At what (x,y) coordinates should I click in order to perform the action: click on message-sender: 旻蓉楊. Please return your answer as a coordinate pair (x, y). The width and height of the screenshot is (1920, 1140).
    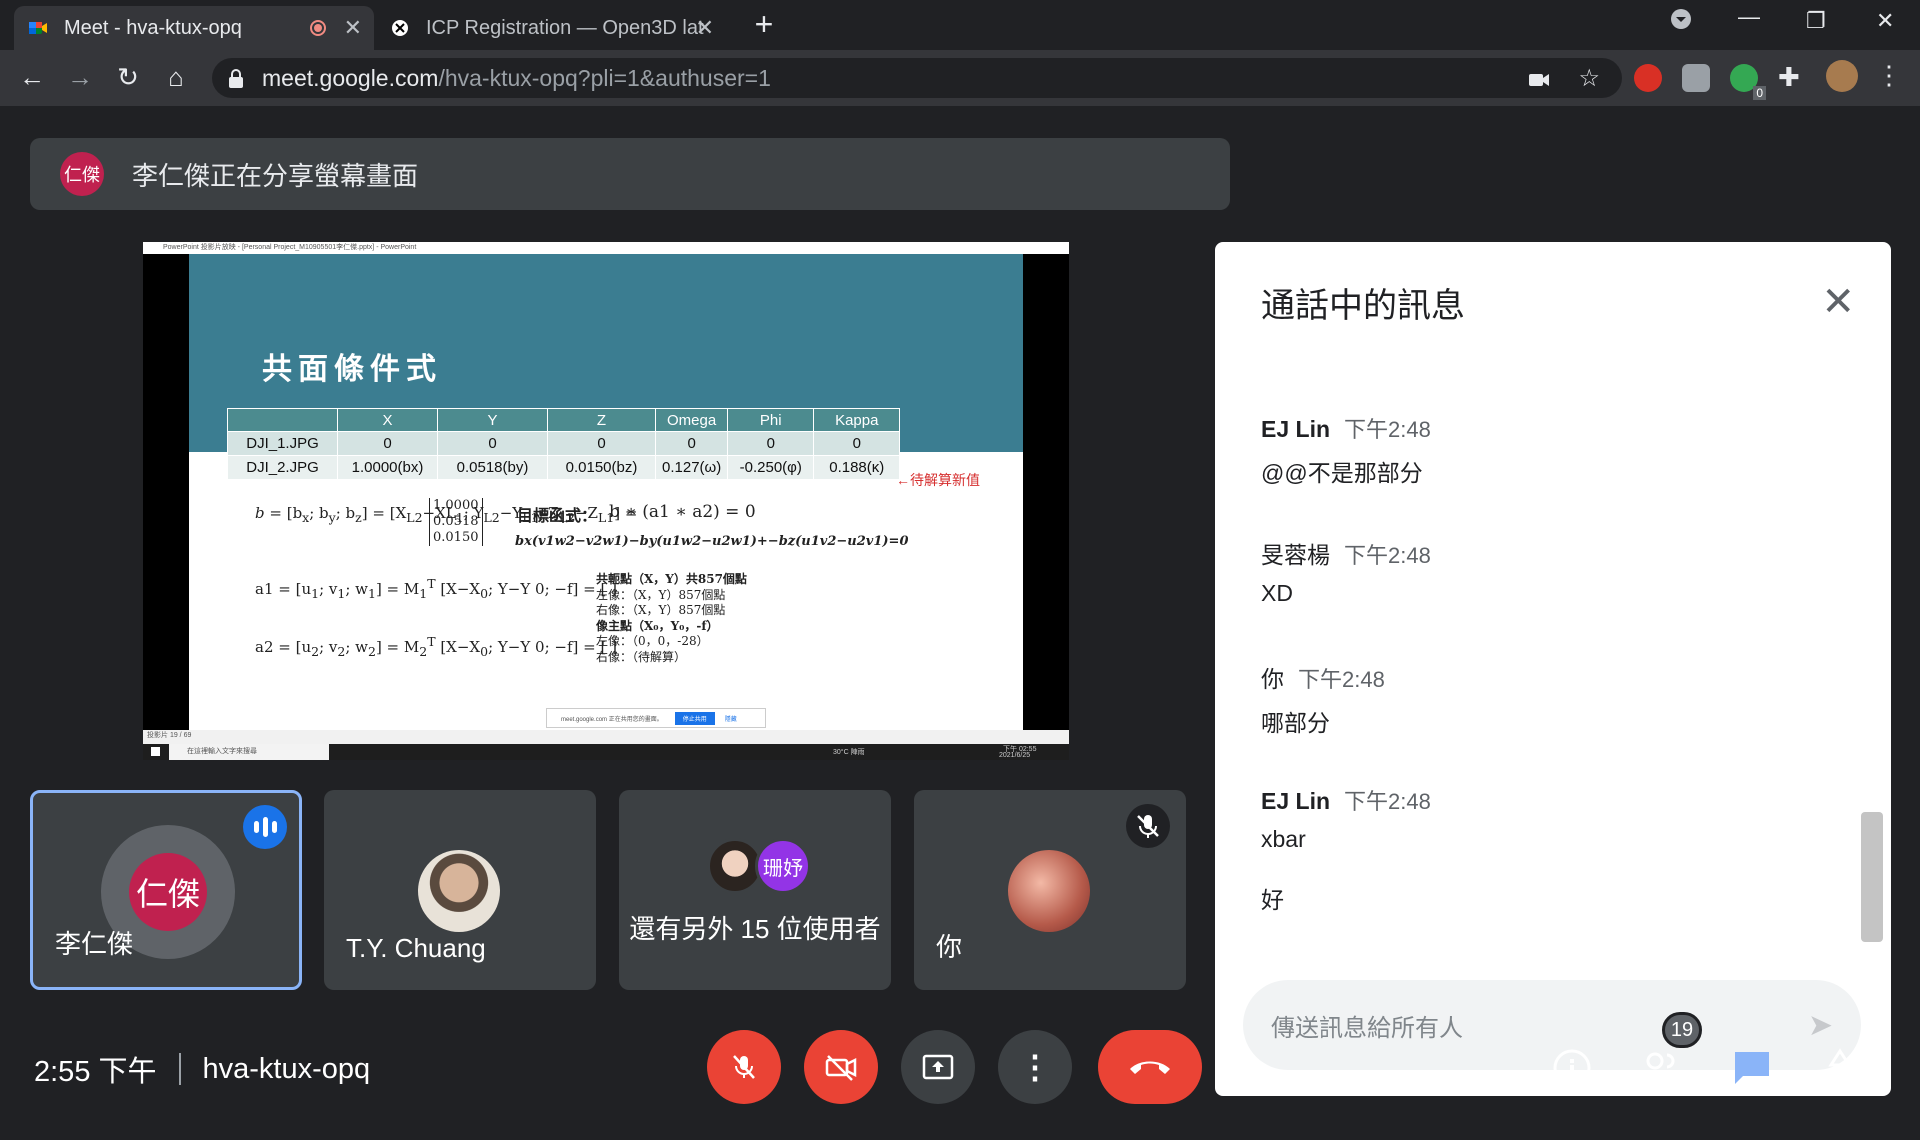
    Looking at the image, I should click on (1295, 555).